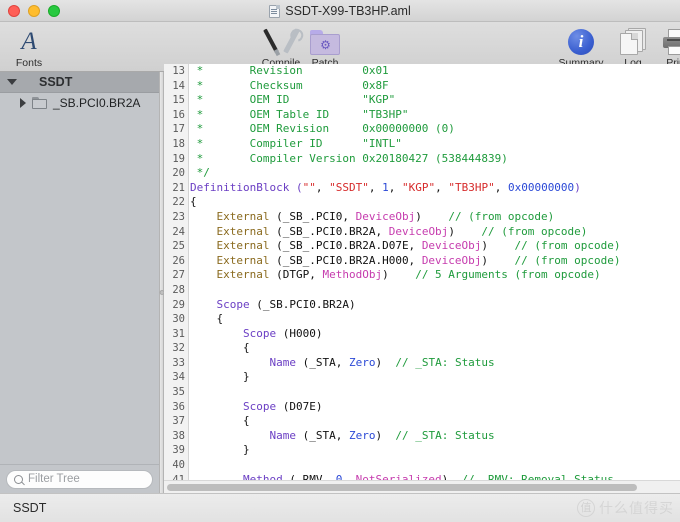  What do you see at coordinates (349, 260) in the screenshot?
I see `code-token: (_SB_.PCI0.BR2A.H000,` at bounding box center [349, 260].